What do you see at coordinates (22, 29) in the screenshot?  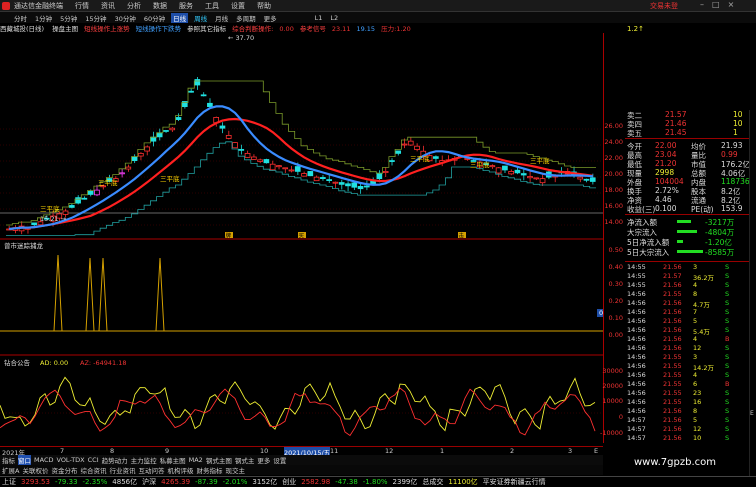 I see `stock-name: 西藏城投(日线)` at bounding box center [22, 29].